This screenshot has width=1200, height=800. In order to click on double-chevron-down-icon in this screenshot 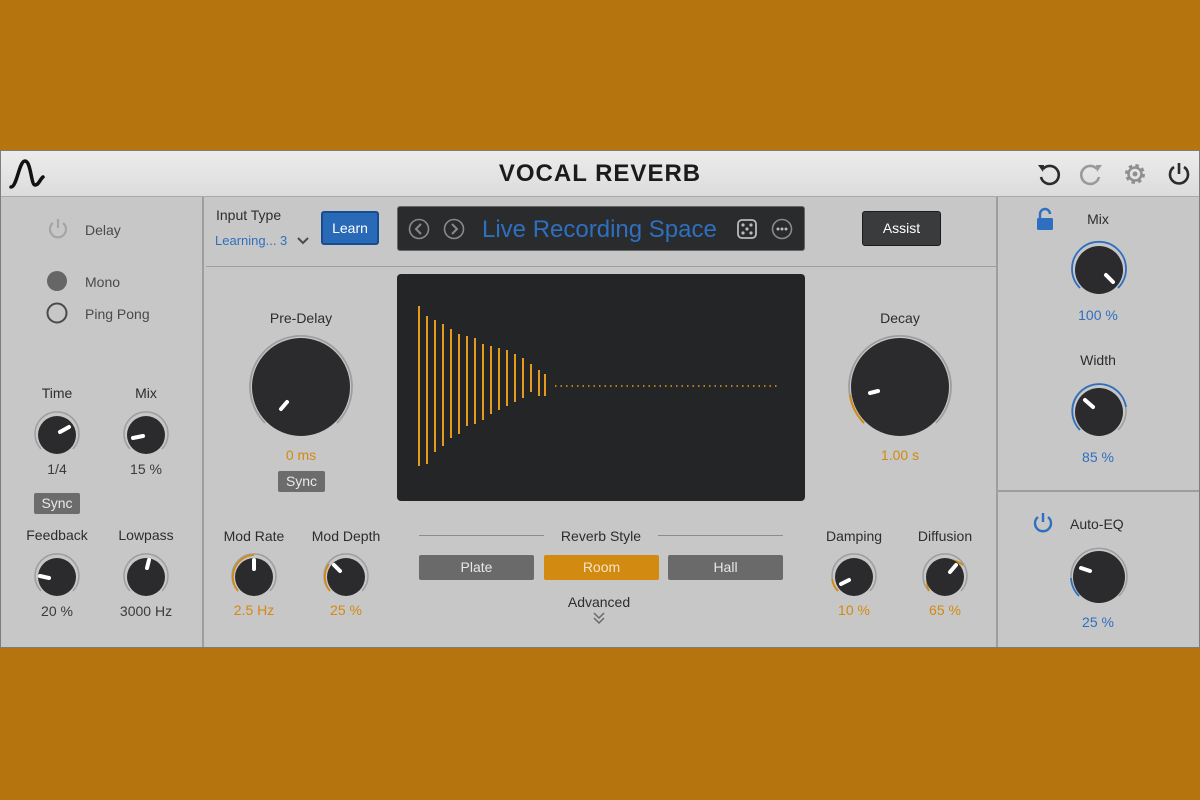, I will do `click(599, 618)`.